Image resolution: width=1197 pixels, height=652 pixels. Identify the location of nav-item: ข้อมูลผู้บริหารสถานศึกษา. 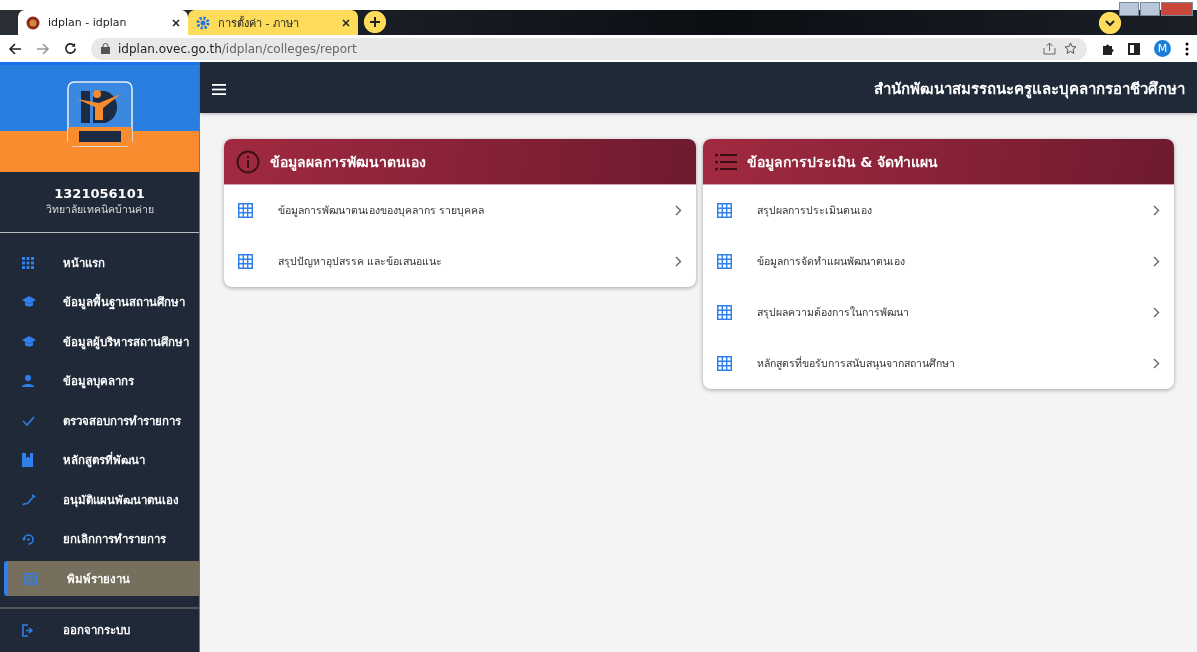
(101, 341).